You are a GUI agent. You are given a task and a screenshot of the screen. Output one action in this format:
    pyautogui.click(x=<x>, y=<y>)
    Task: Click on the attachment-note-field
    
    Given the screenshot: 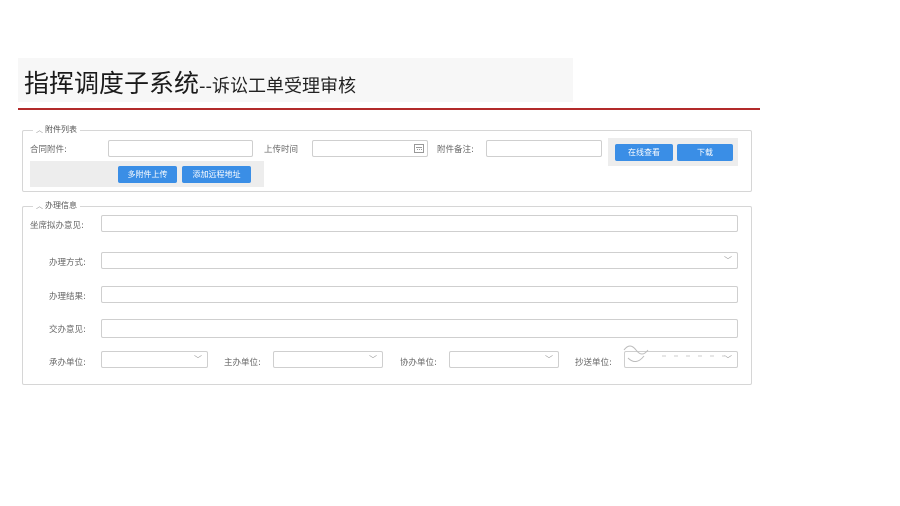 What is the action you would take?
    pyautogui.click(x=544, y=148)
    